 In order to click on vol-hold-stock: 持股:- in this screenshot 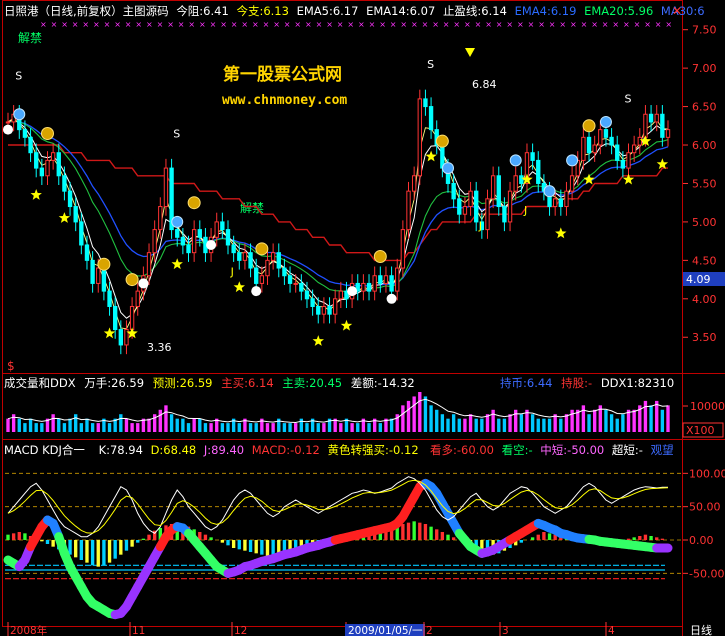, I will do `click(576, 383)`.